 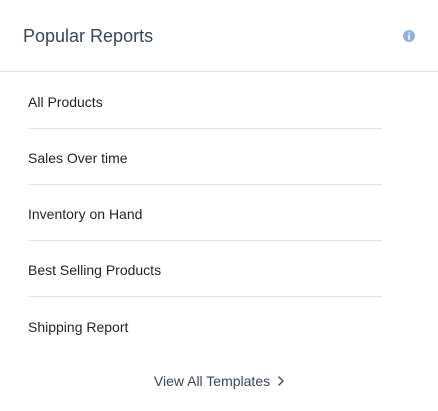 I want to click on info-icon, so click(x=409, y=36).